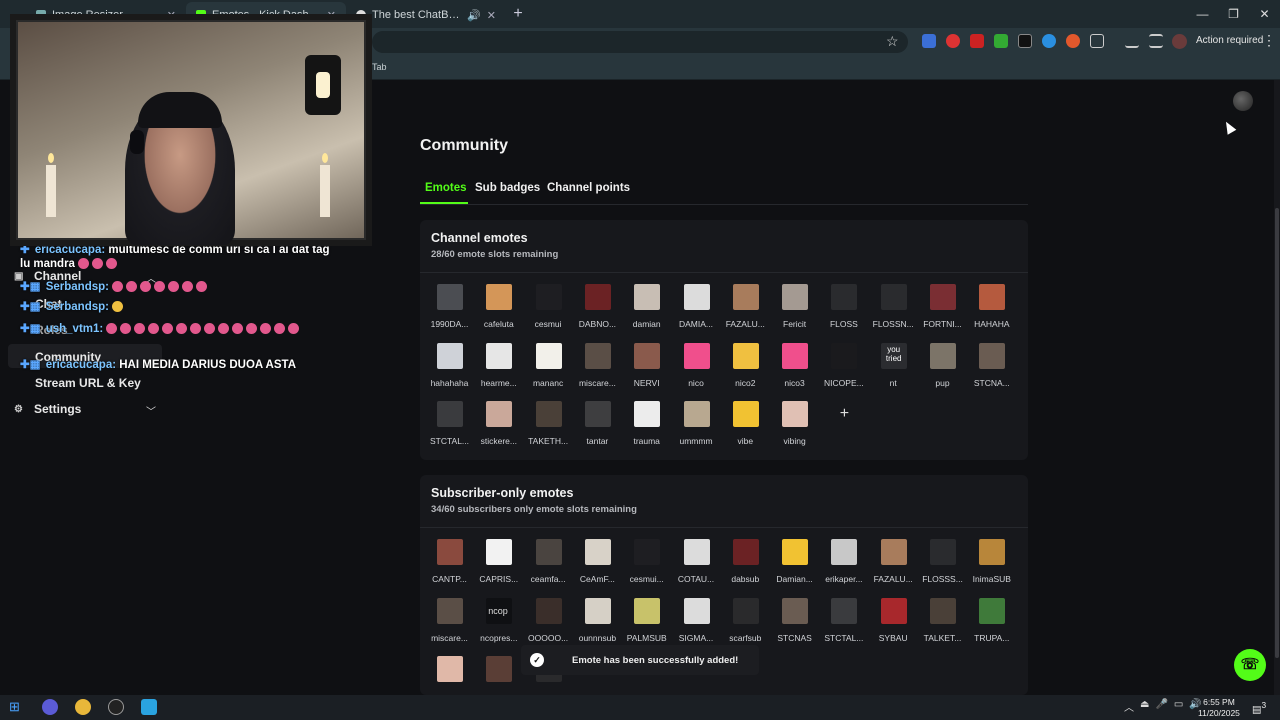 The image size is (1280, 720). Describe the element at coordinates (1269, 40) in the screenshot. I see `browser-menu-icon: ⋮` at that location.